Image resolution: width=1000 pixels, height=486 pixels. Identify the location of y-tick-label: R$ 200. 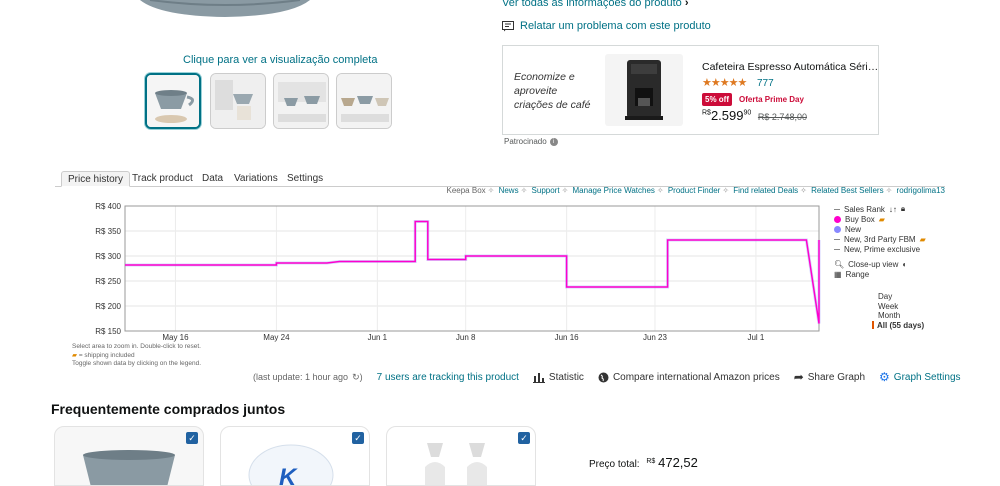
(108, 306).